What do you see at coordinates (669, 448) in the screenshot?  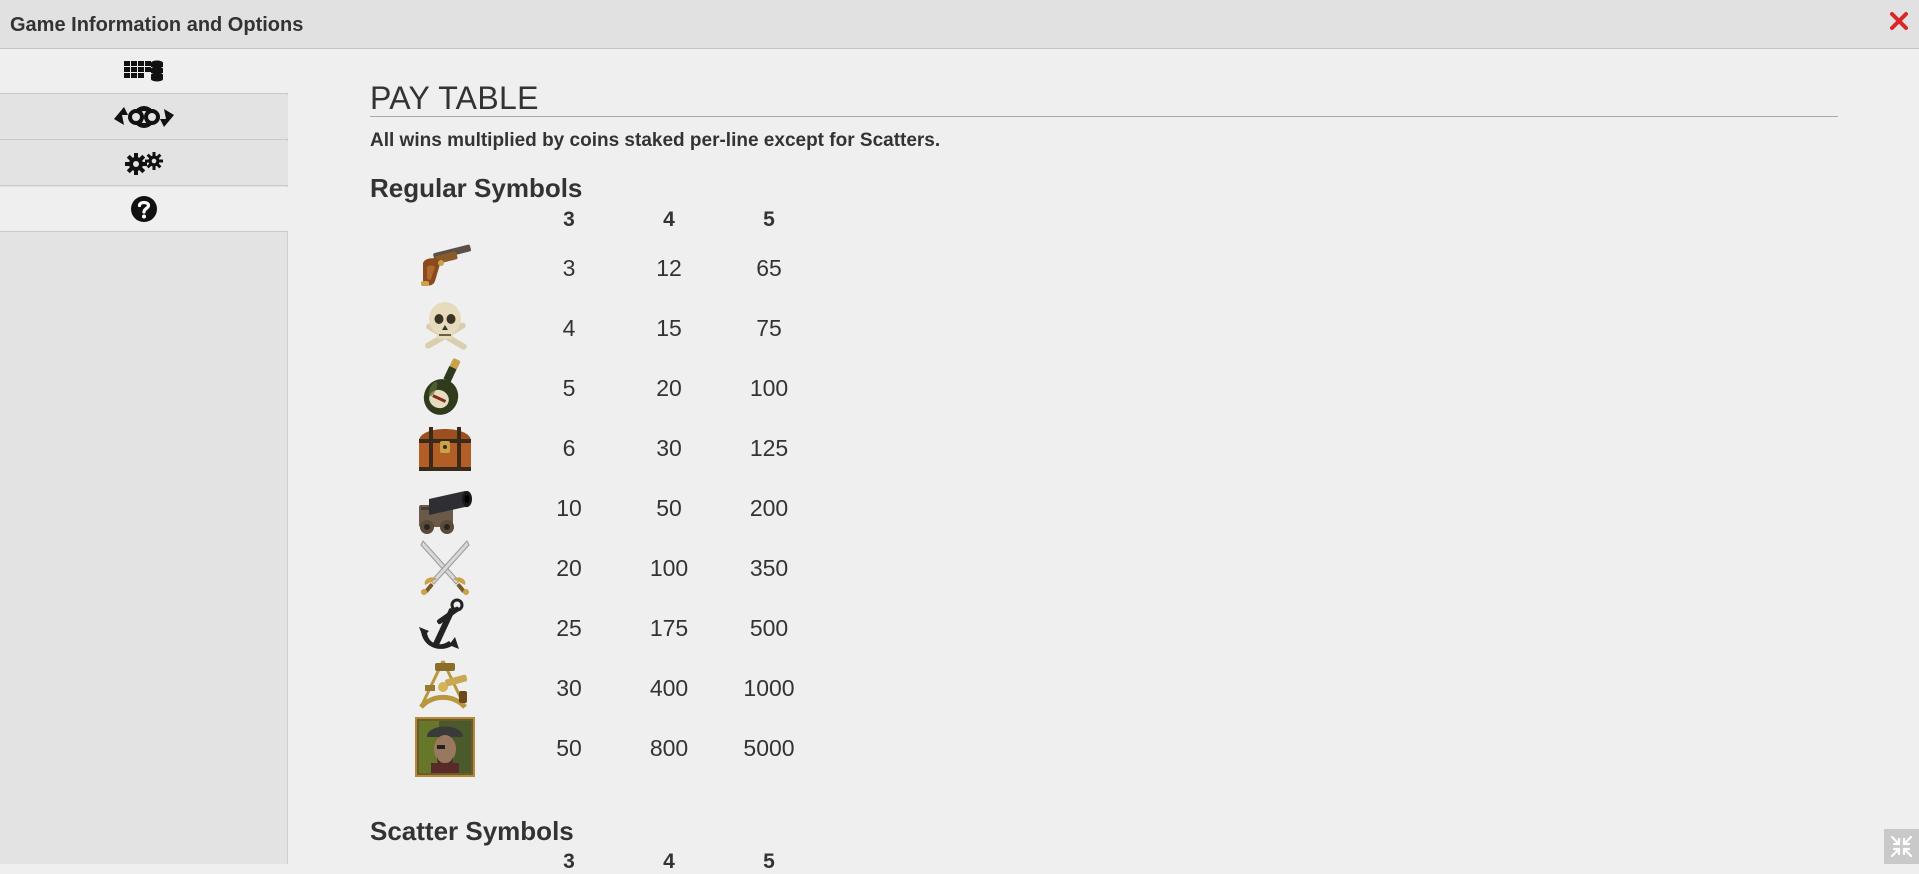 I see `payout-4: 30` at bounding box center [669, 448].